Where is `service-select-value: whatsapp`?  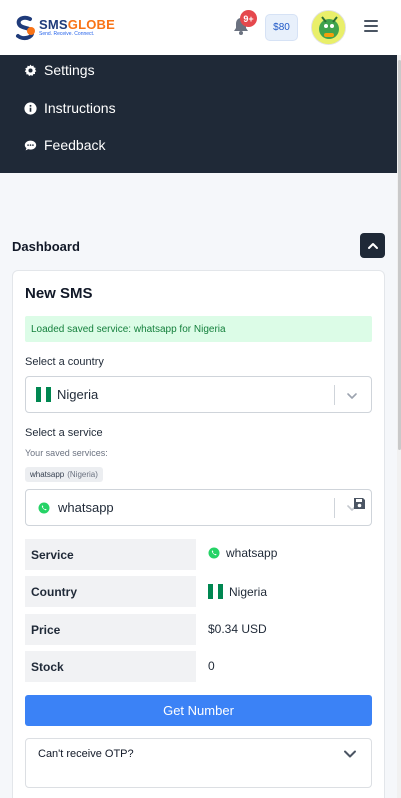
service-select-value: whatsapp is located at coordinates (86, 507).